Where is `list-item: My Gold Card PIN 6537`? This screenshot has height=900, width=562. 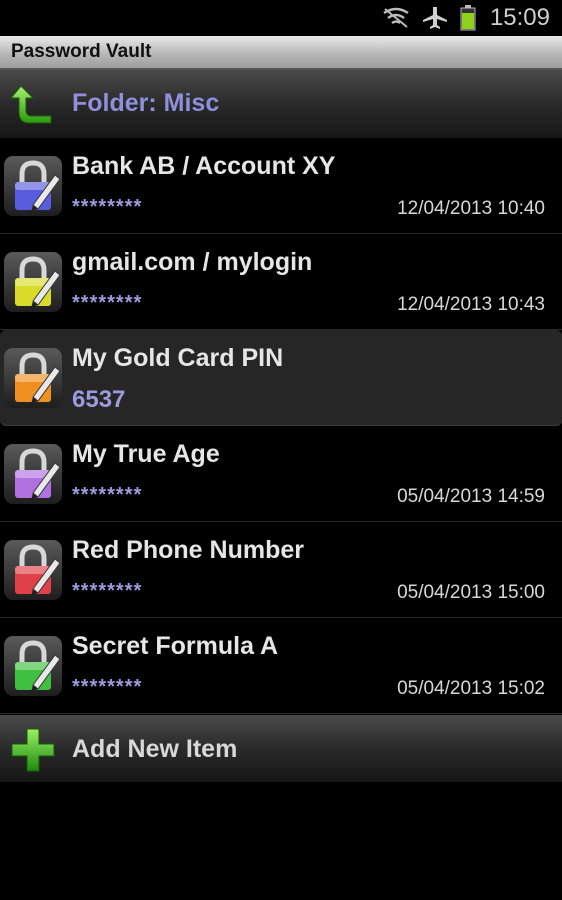
list-item: My Gold Card PIN 6537 is located at coordinates (281, 378).